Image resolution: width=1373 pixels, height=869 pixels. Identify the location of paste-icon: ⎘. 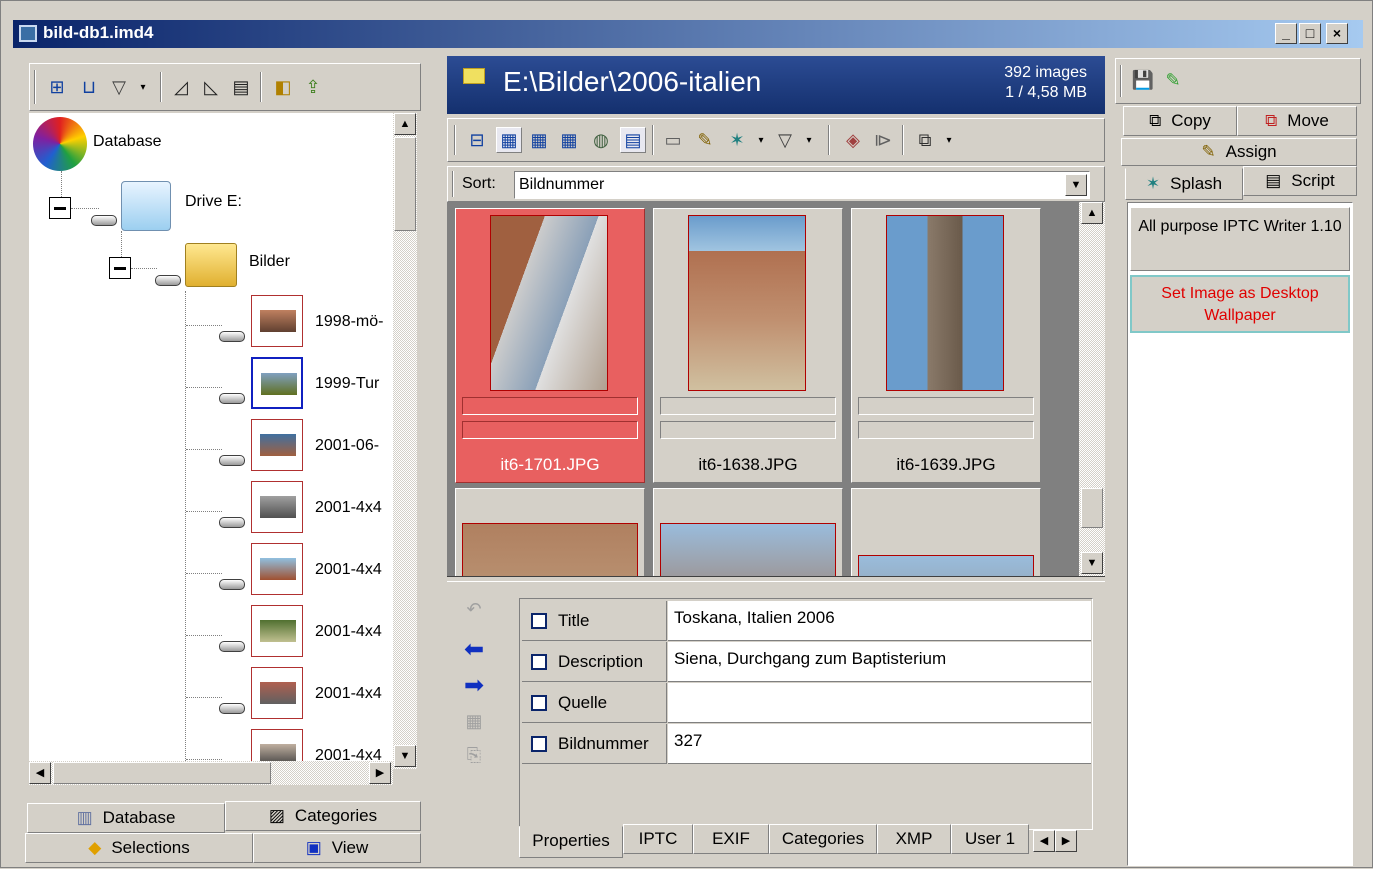
(474, 755).